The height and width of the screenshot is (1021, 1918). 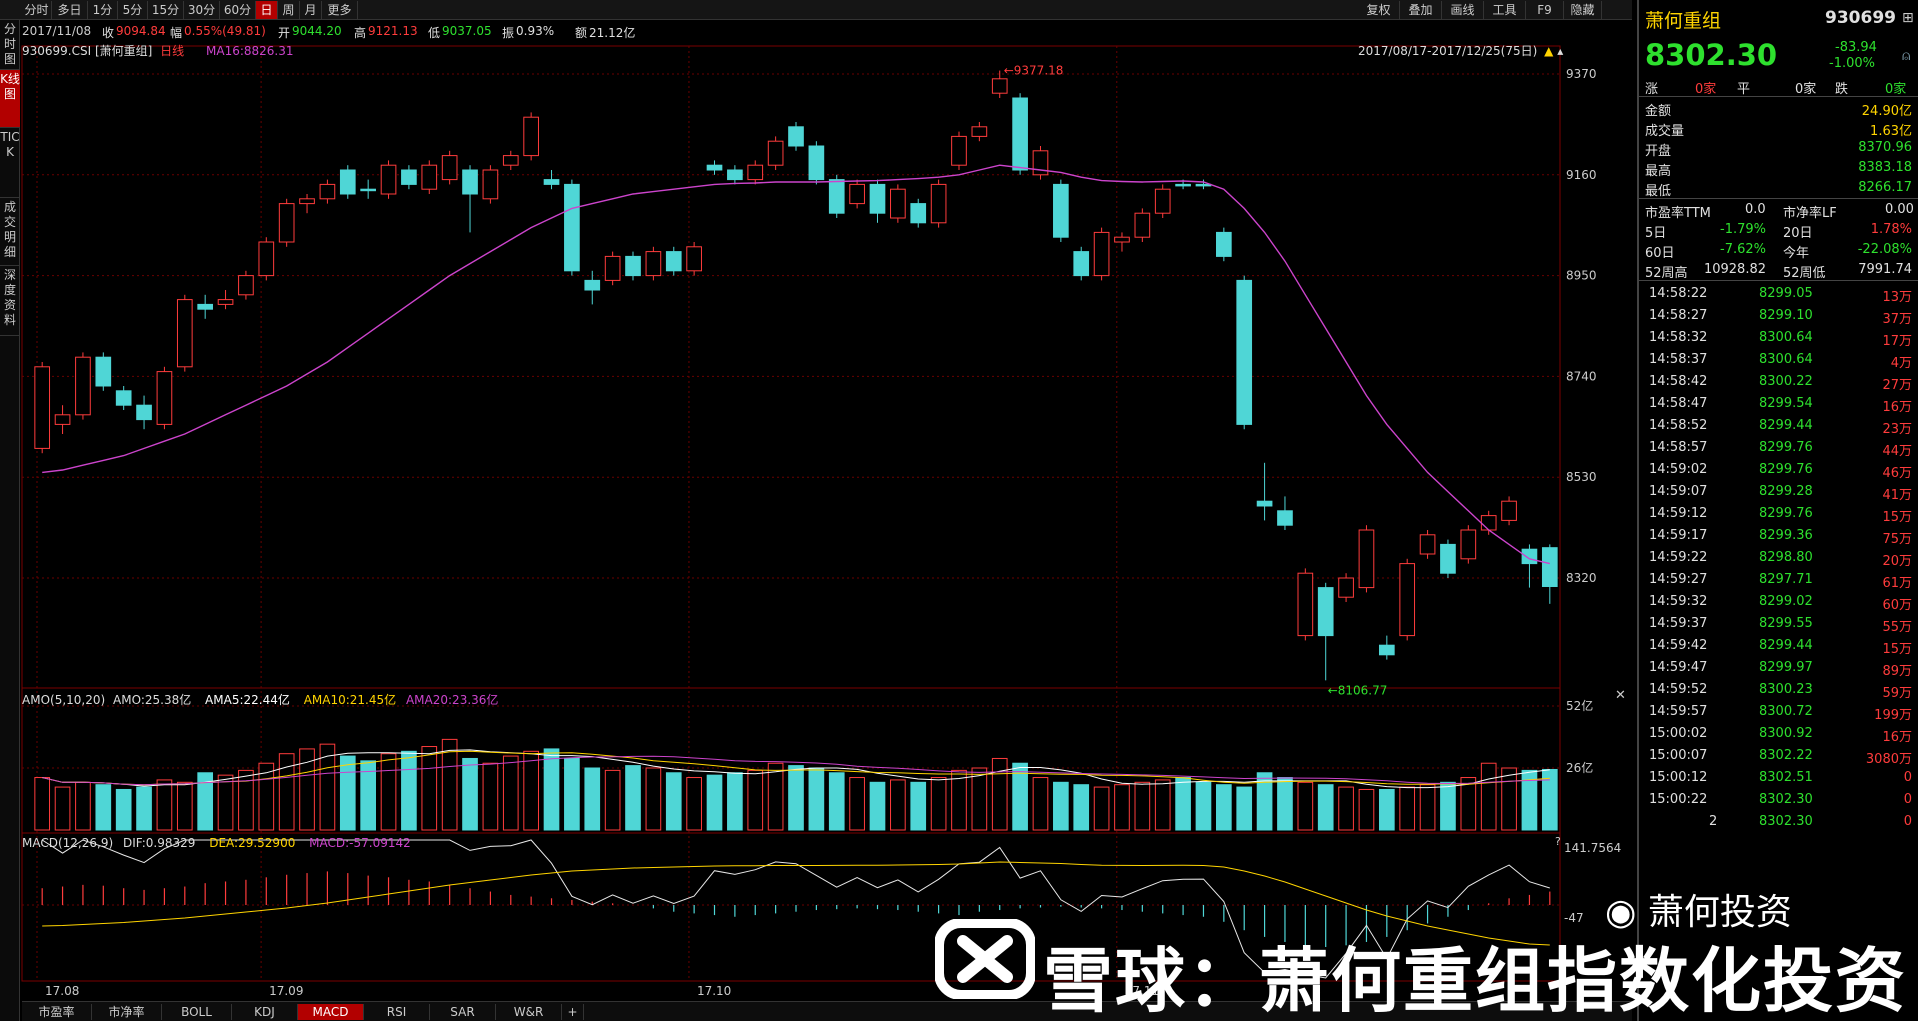 I want to click on x-tick-label: 17.11, so click(x=1142, y=991).